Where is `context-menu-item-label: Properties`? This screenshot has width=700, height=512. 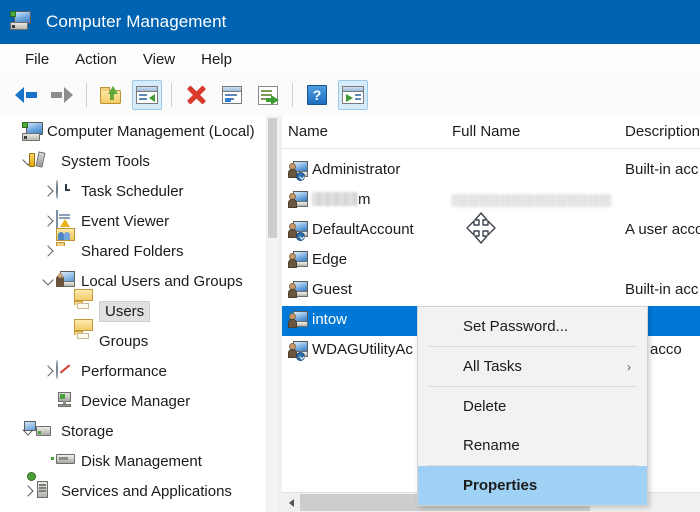 context-menu-item-label: Properties is located at coordinates (500, 485).